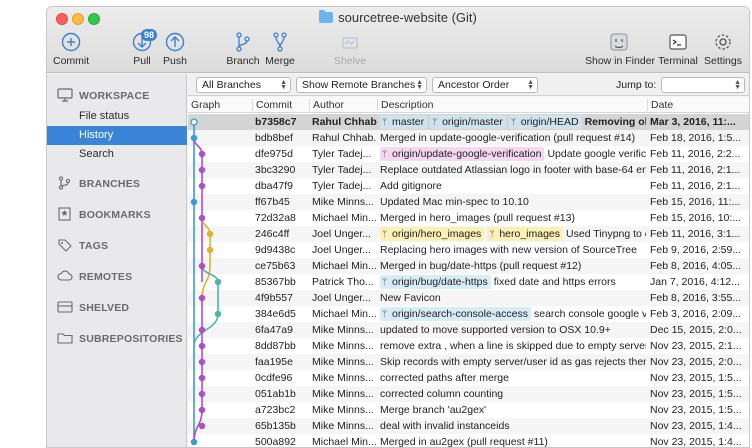  What do you see at coordinates (407, 105) in the screenshot?
I see `column-header-description: Description` at bounding box center [407, 105].